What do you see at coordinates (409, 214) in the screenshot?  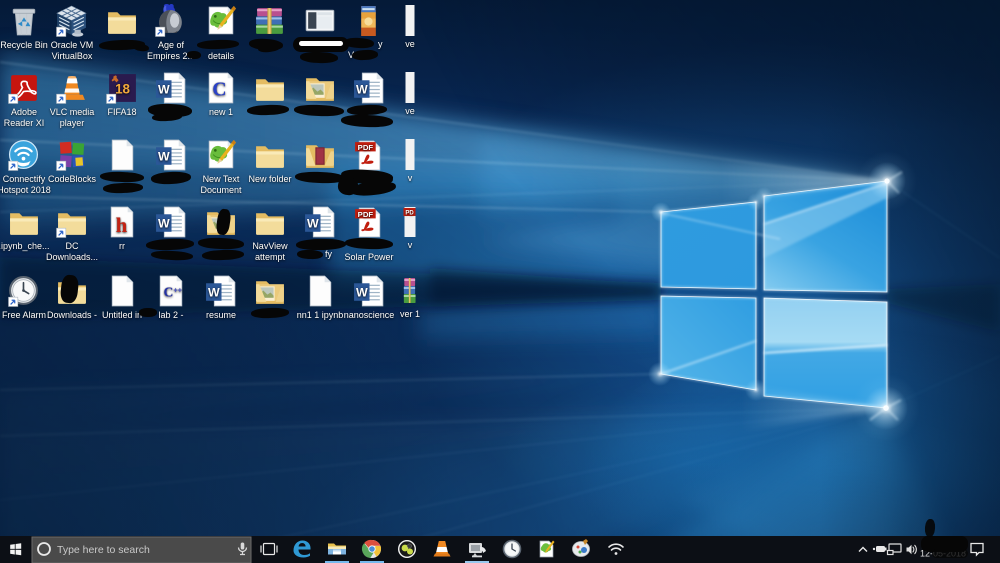 I see `svg-text: PD` at bounding box center [409, 214].